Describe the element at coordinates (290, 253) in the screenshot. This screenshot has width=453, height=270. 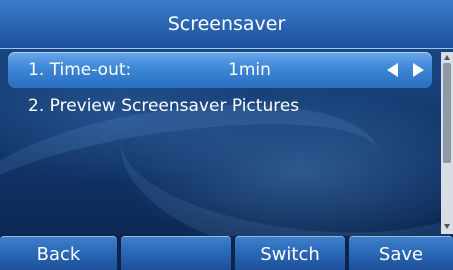
I see `switch-button: Switch` at that location.